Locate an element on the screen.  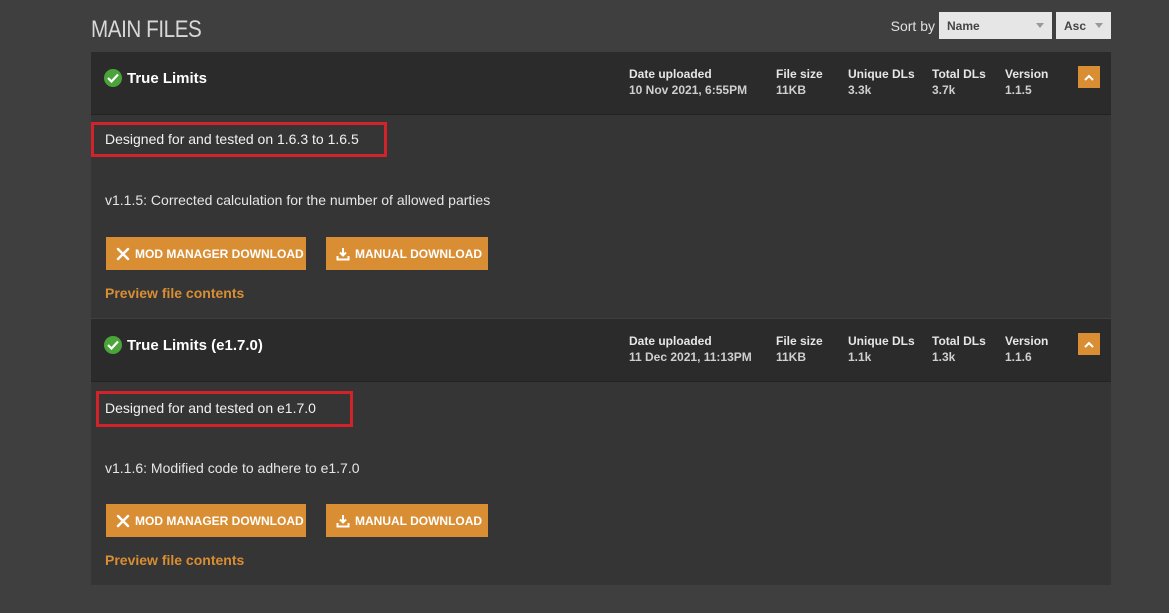
stat-value: 3.7k is located at coordinates (944, 90).